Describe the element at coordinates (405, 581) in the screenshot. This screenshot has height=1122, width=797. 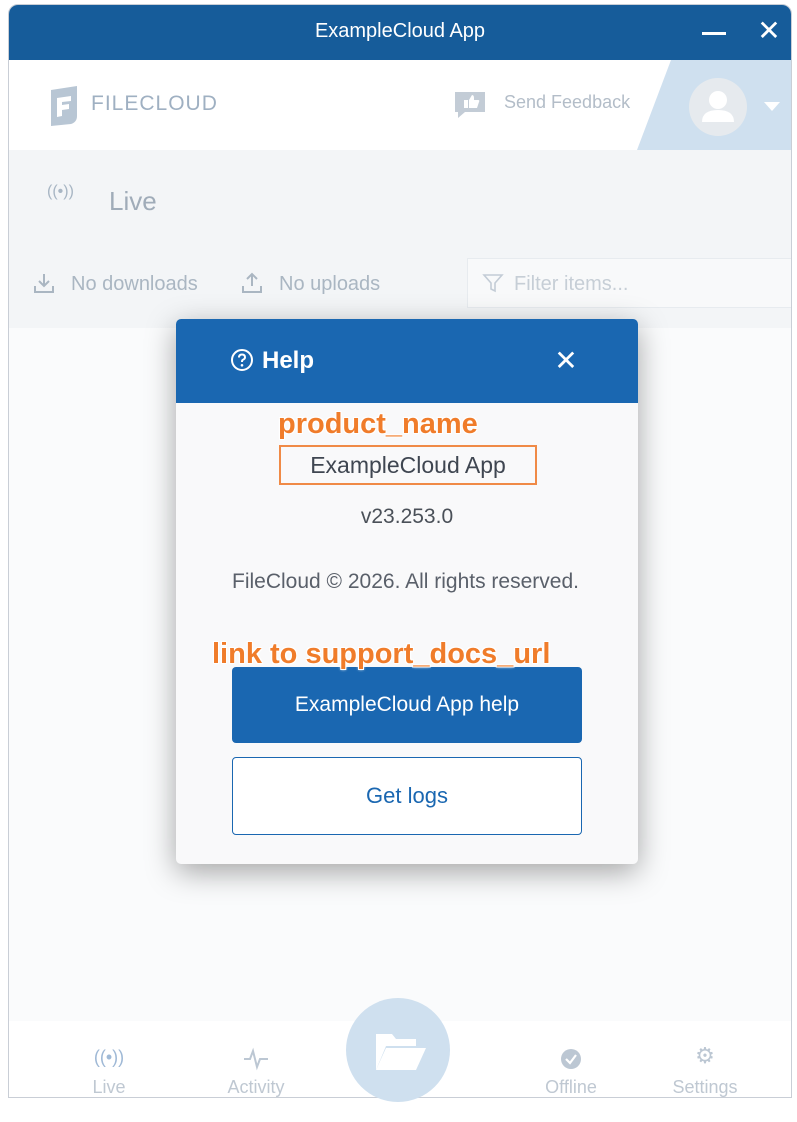
I see `copyright-text: FileCloud © 2026. All rights reserved.` at that location.